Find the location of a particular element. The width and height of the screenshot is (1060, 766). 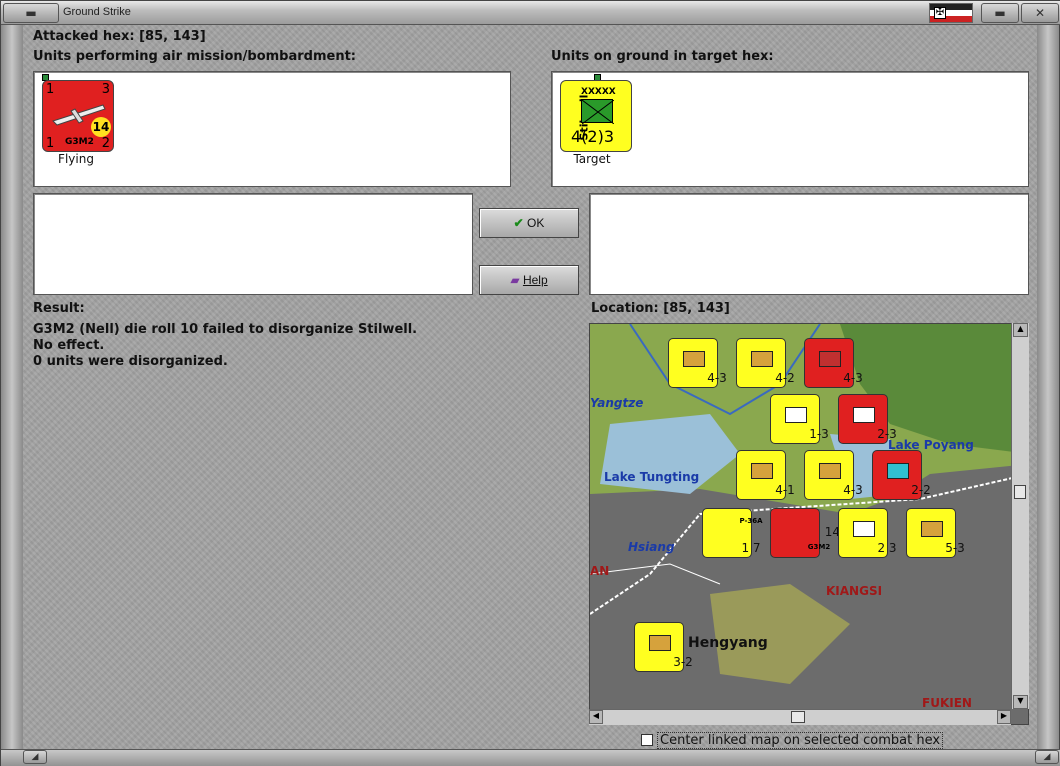

counter-strength: 4-2 is located at coordinates (785, 378).